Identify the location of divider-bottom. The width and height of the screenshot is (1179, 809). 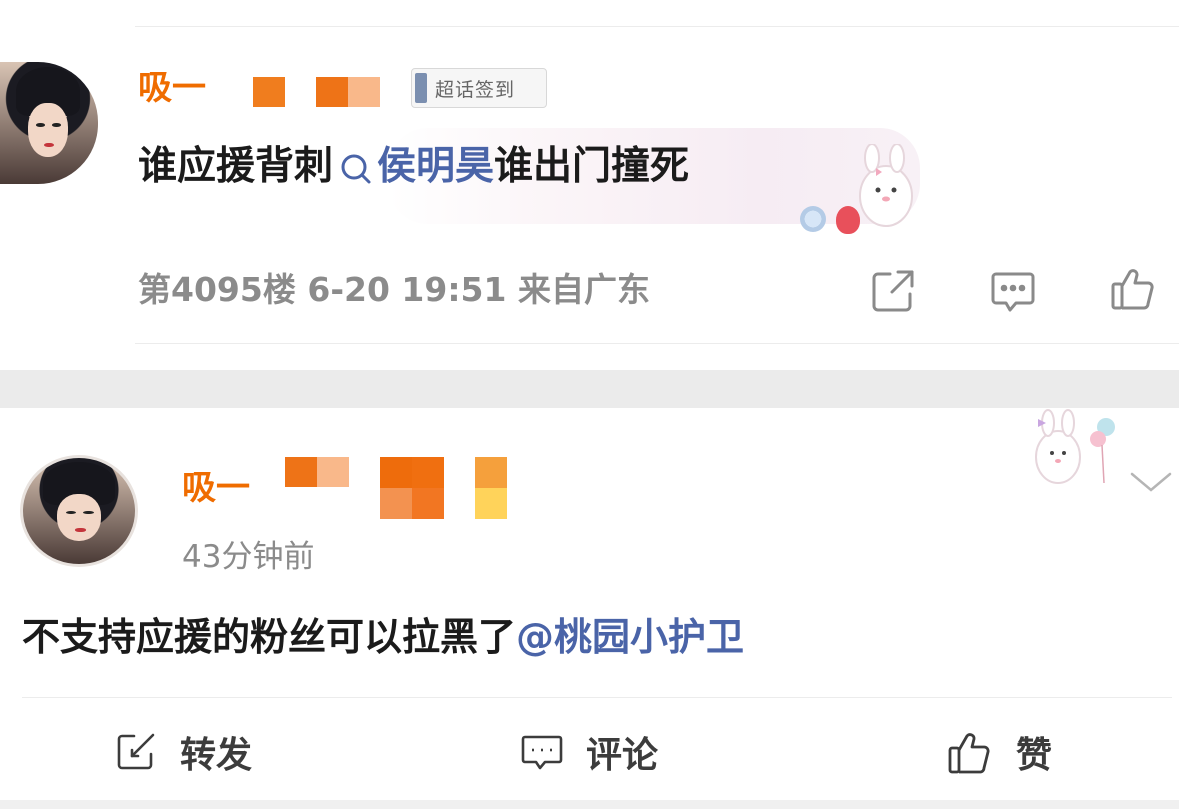
(657, 343).